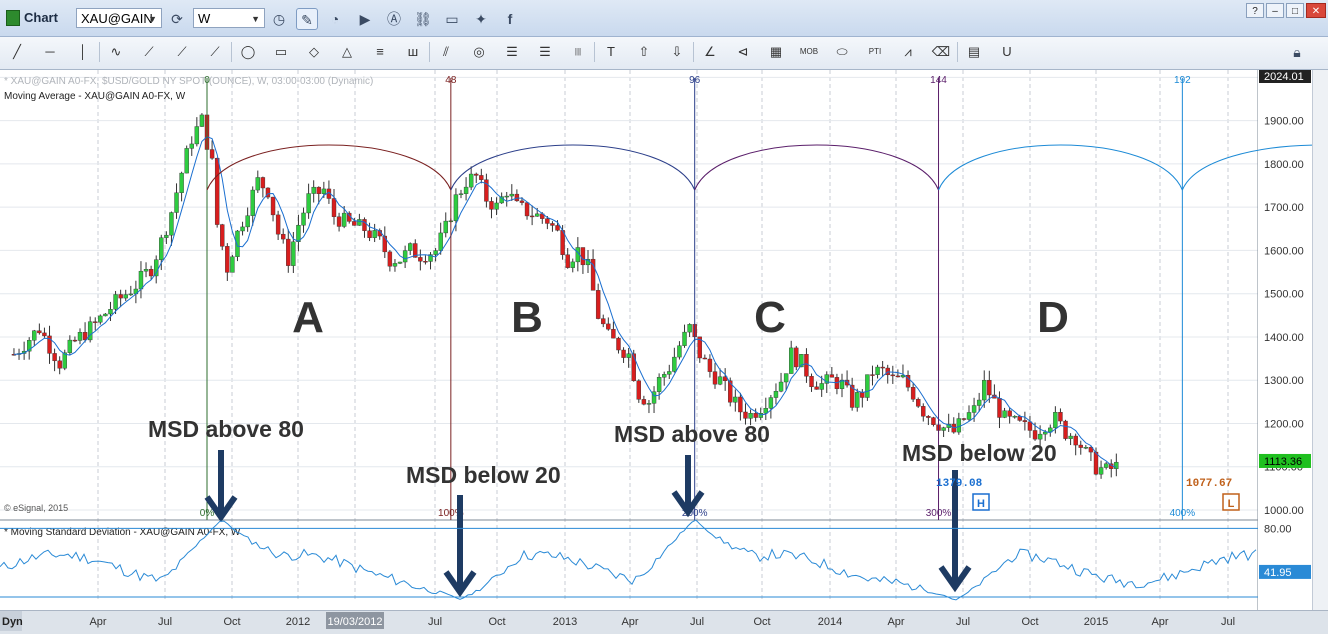 The width and height of the screenshot is (1328, 634). What do you see at coordinates (423, 19) in the screenshot?
I see `link-icon: ⛓` at bounding box center [423, 19].